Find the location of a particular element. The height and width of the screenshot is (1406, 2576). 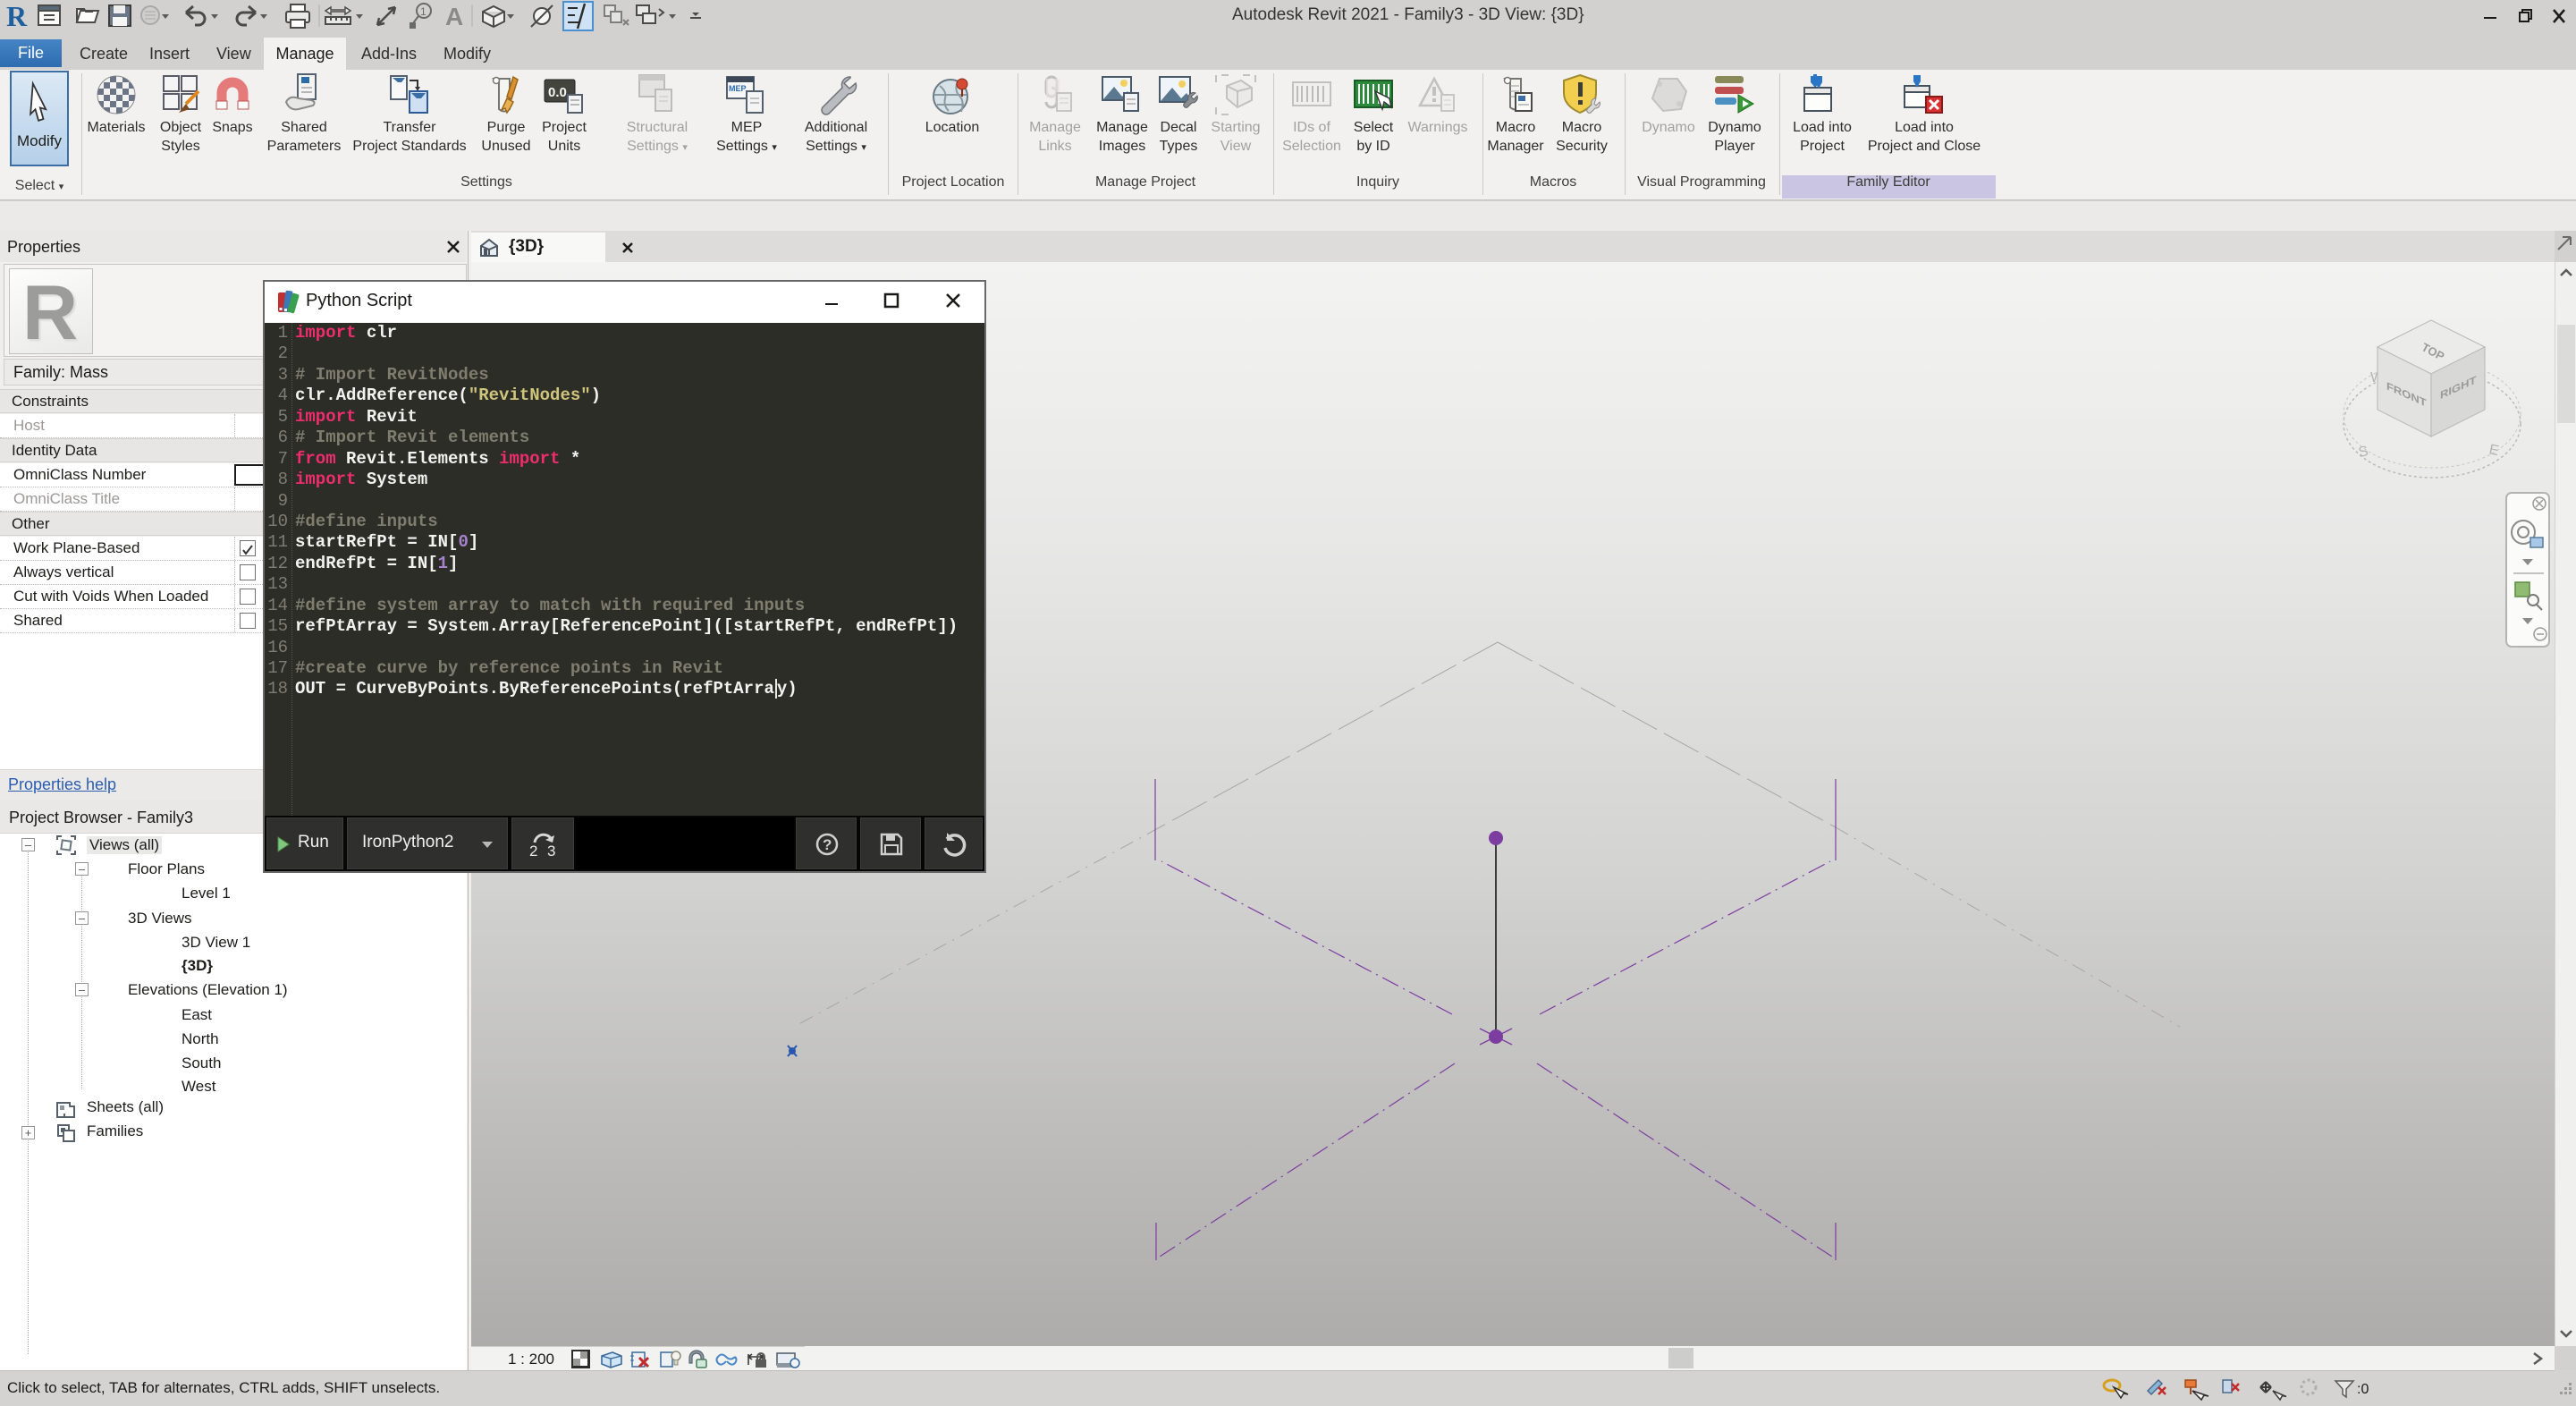

svg-text: 2 is located at coordinates (533, 852).